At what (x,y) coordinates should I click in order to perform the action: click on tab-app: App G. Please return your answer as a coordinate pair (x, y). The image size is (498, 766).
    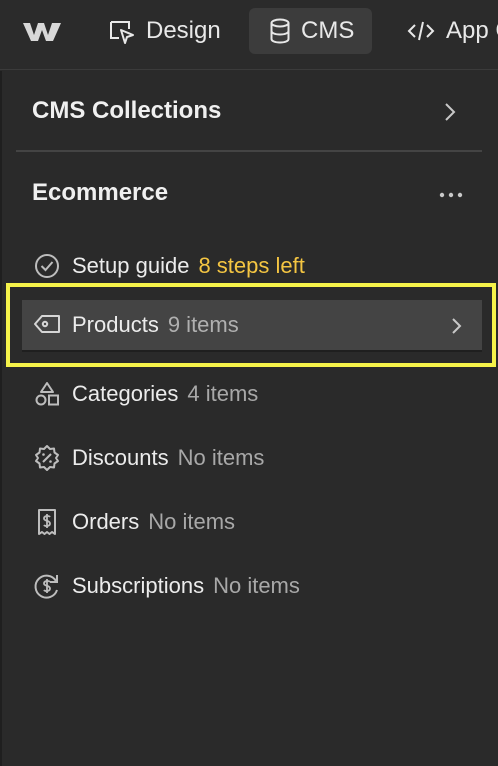
    Looking at the image, I should click on (448, 31).